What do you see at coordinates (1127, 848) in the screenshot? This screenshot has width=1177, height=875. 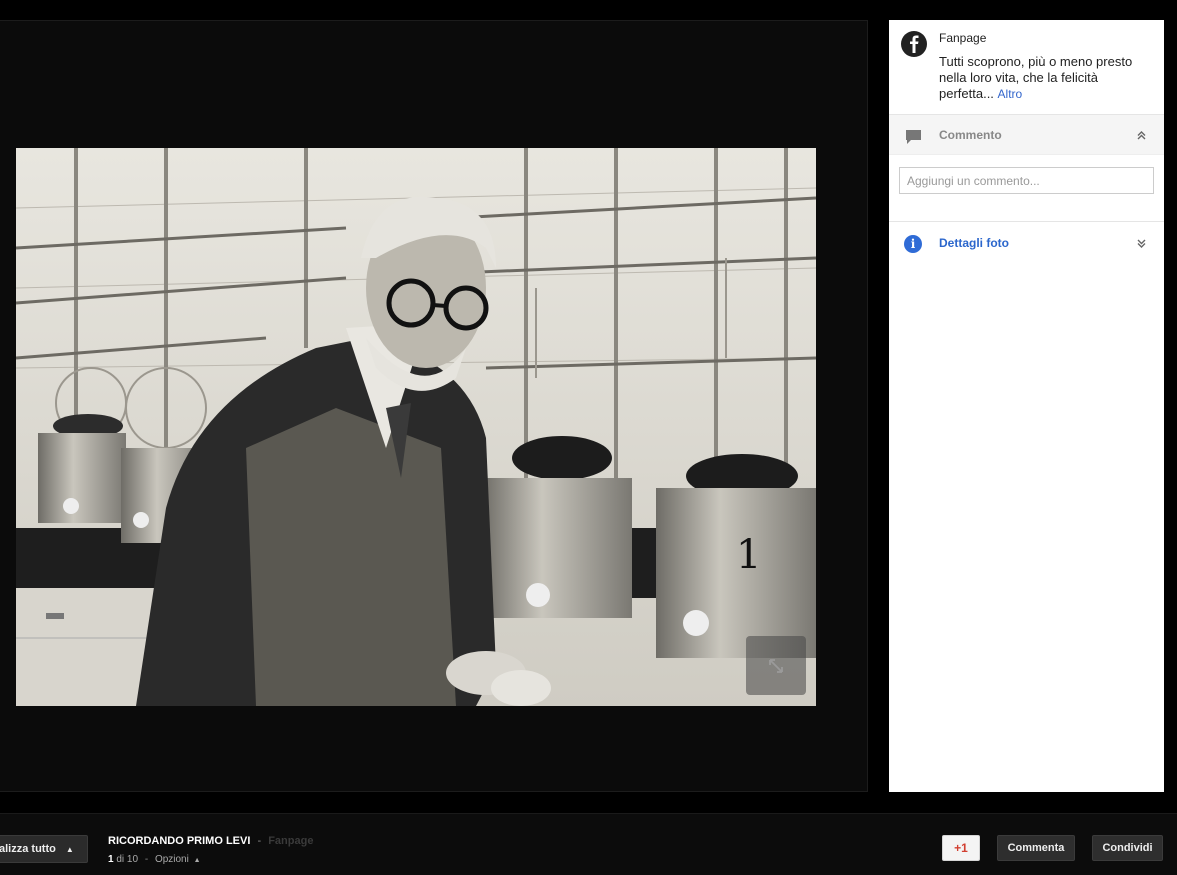 I see `share-button: Condividi` at bounding box center [1127, 848].